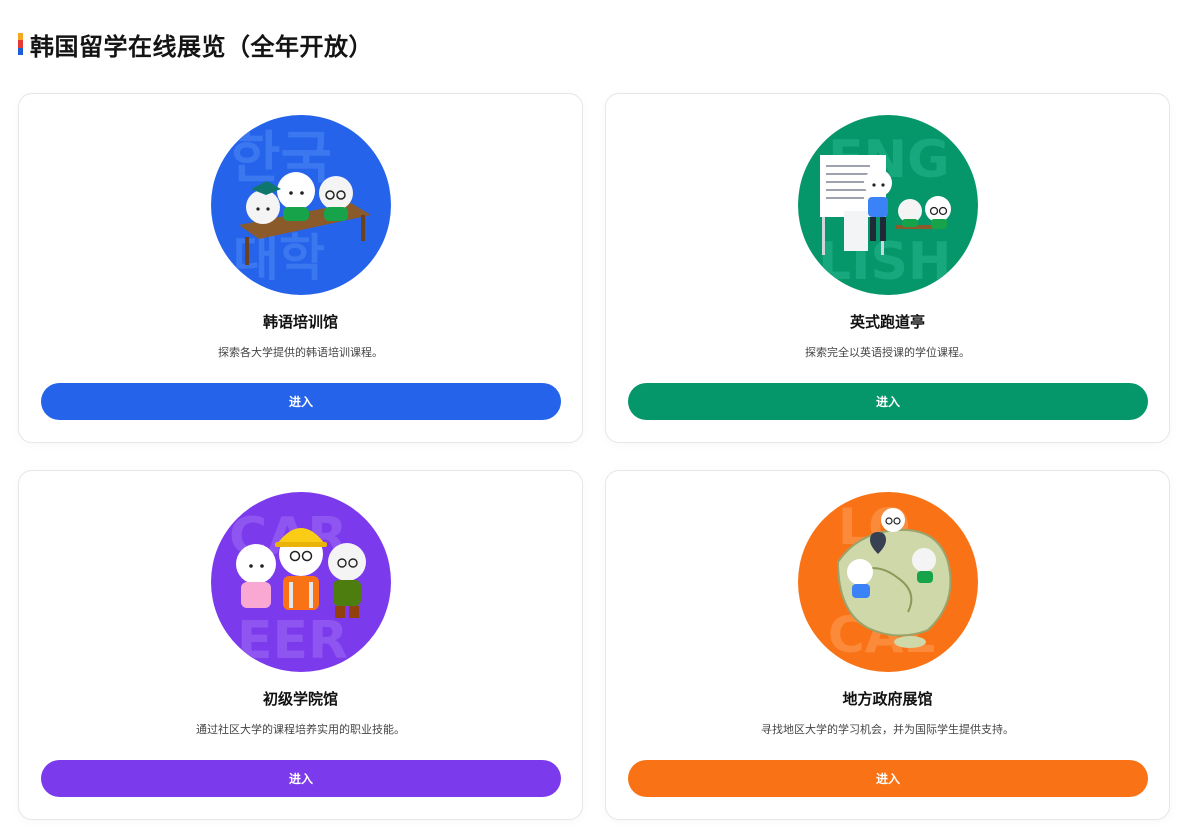 This screenshot has width=1189, height=832. Describe the element at coordinates (292, 641) in the screenshot. I see `svg-text: EER` at that location.